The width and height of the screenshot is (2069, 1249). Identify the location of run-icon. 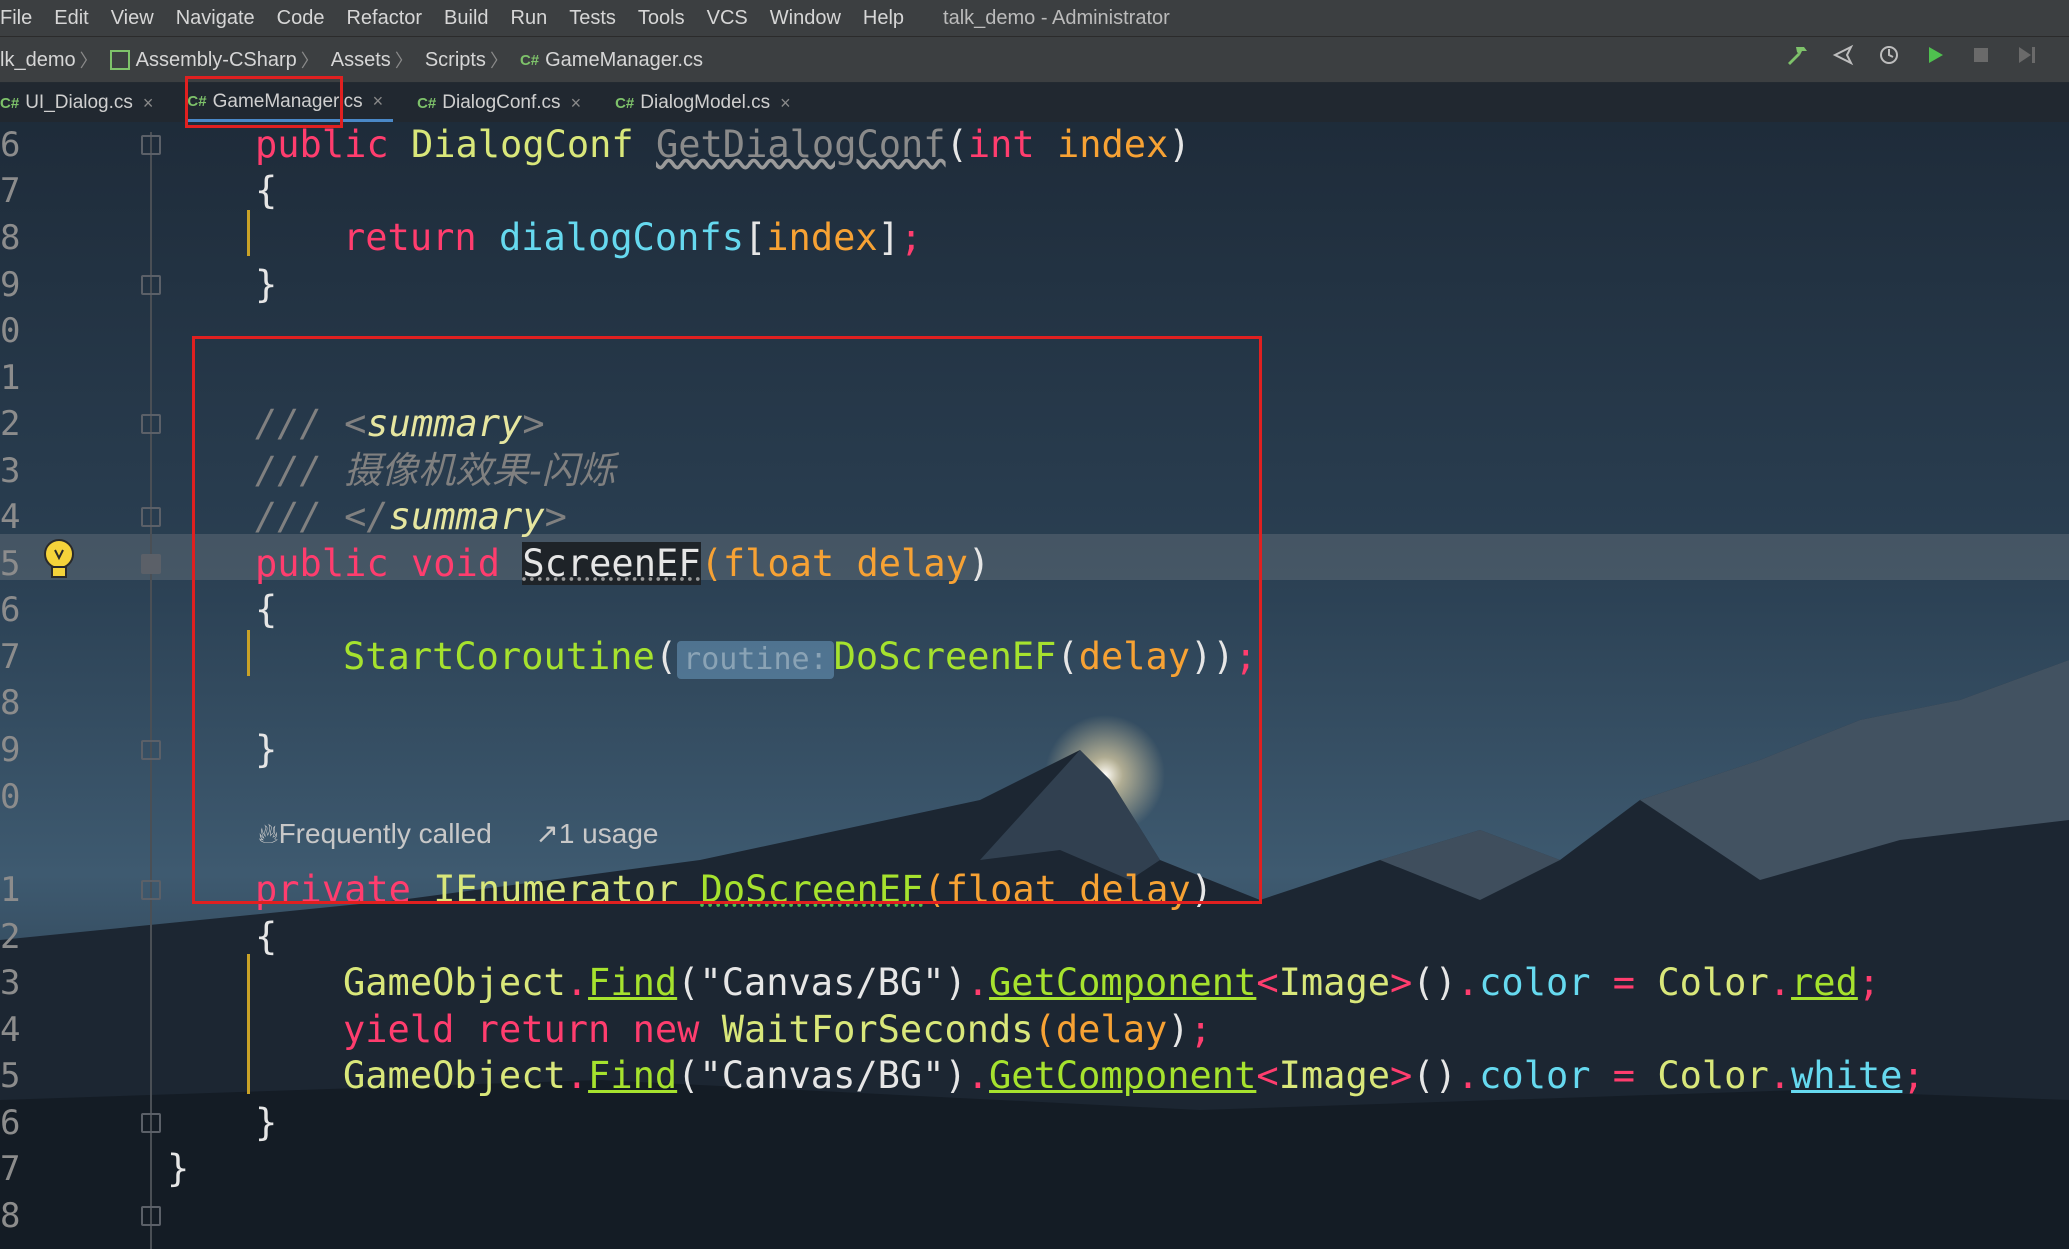
(1935, 55).